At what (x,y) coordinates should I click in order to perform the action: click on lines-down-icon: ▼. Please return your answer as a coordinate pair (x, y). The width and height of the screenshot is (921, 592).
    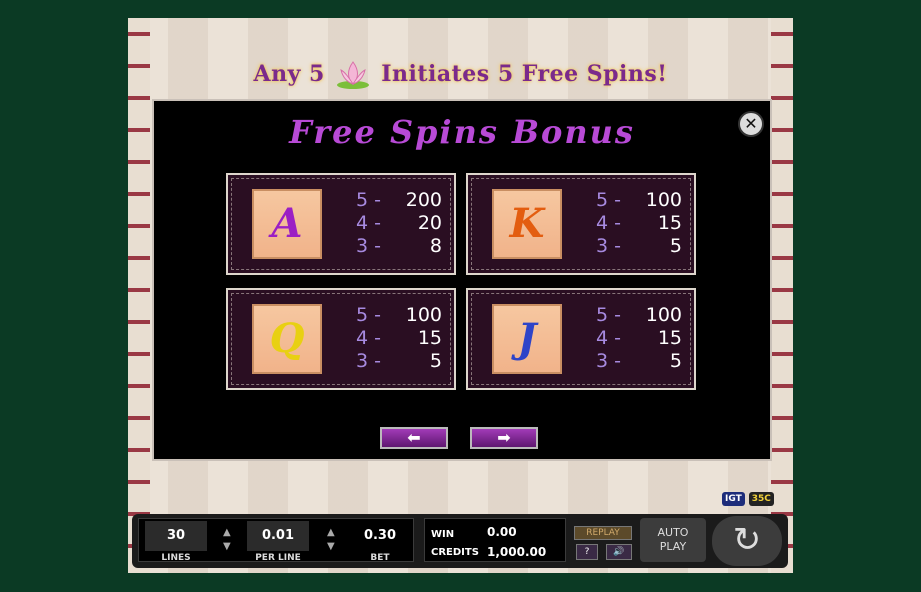
    Looking at the image, I should click on (227, 547).